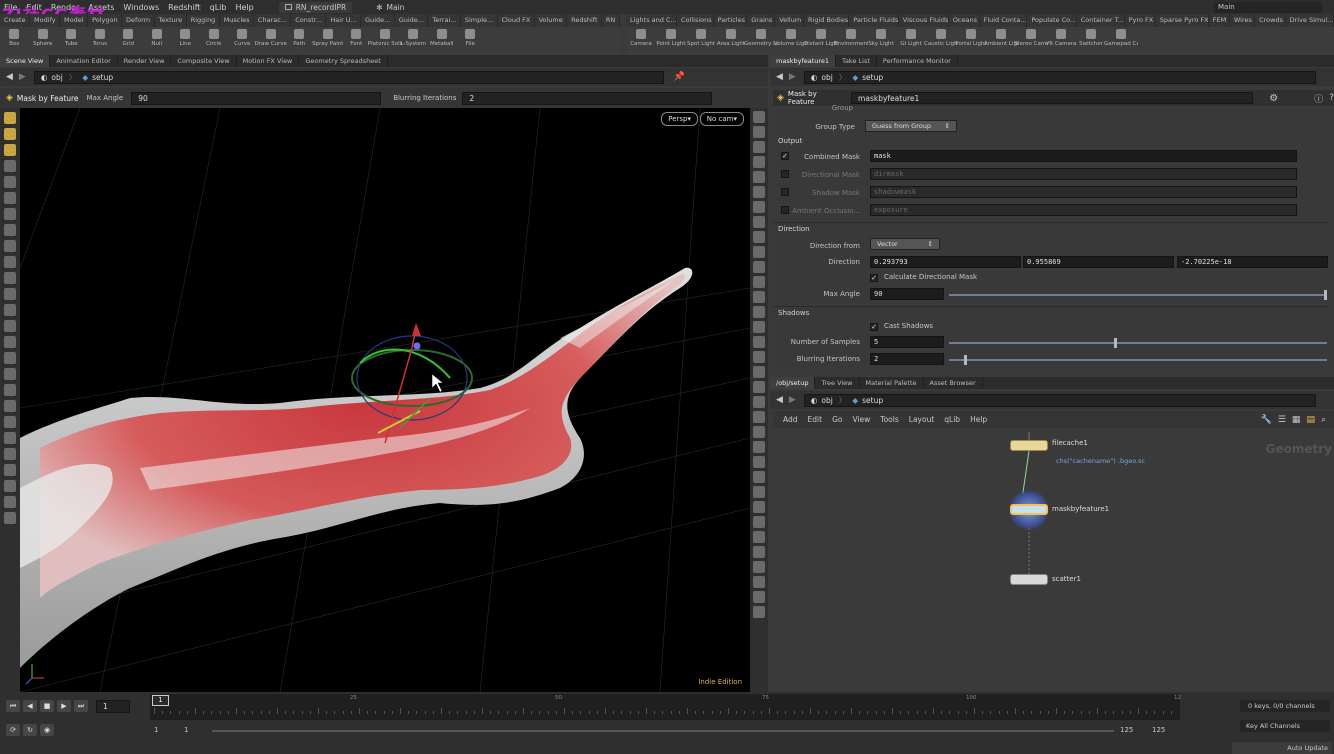  Describe the element at coordinates (348, 77) in the screenshot. I see `left-path-input: ◐ obj 〉 ◆ setup` at that location.